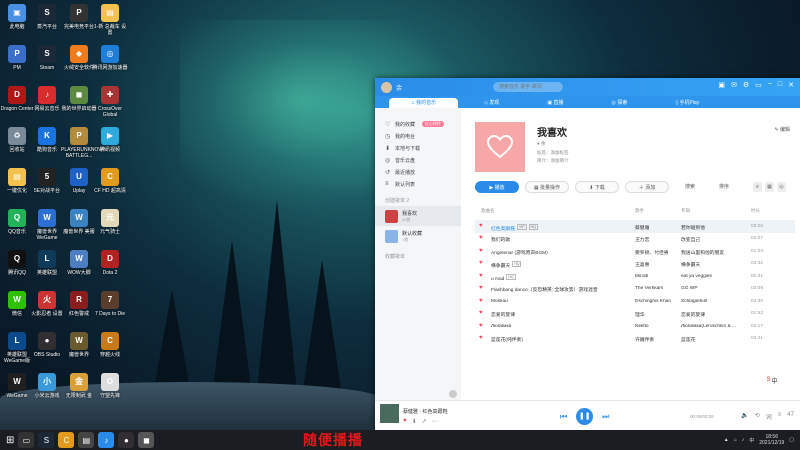  I want to click on locate-icon: ◎, so click(781, 187).